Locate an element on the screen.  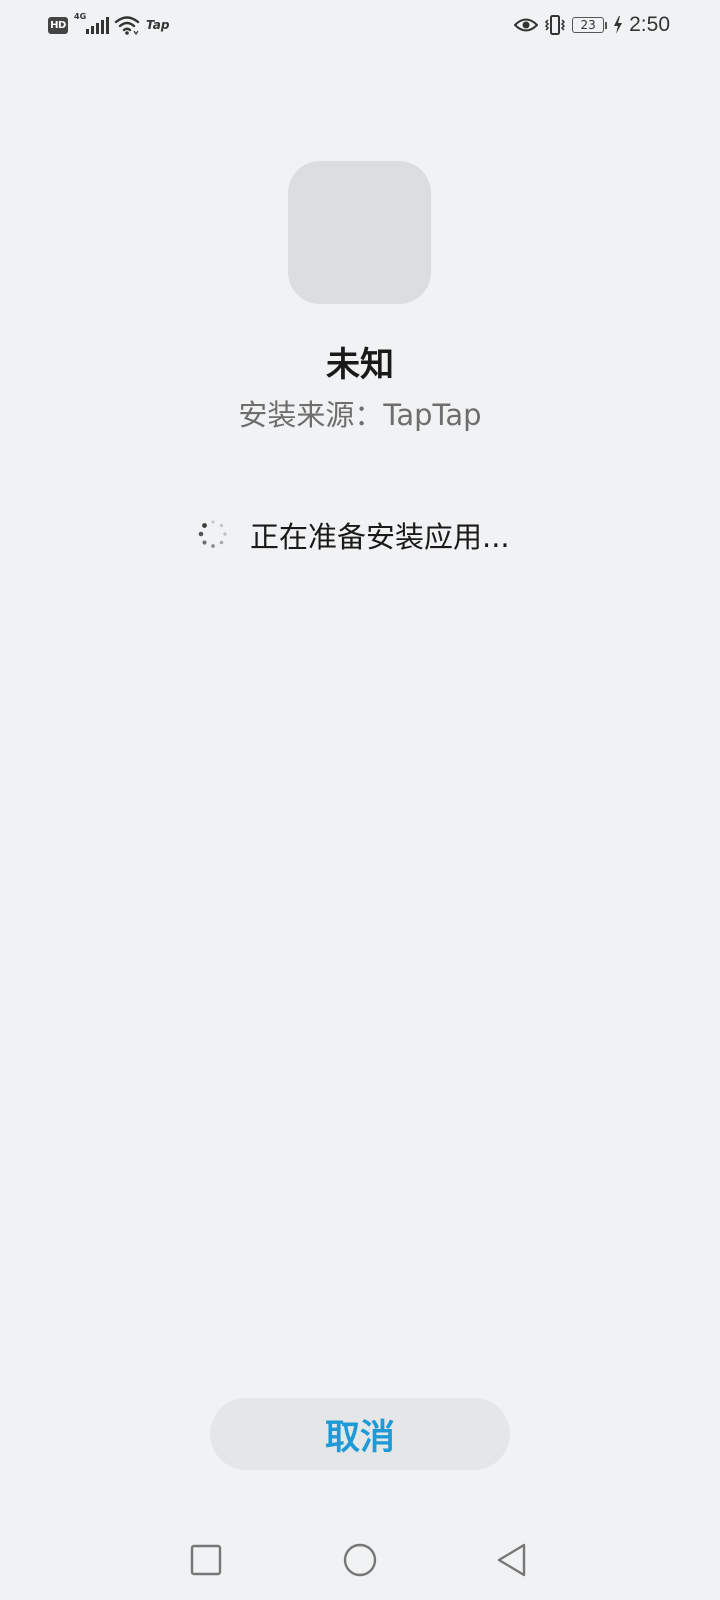
status-bar: HD 4G Tap 23 2:50 is located at coordinates (360, 25).